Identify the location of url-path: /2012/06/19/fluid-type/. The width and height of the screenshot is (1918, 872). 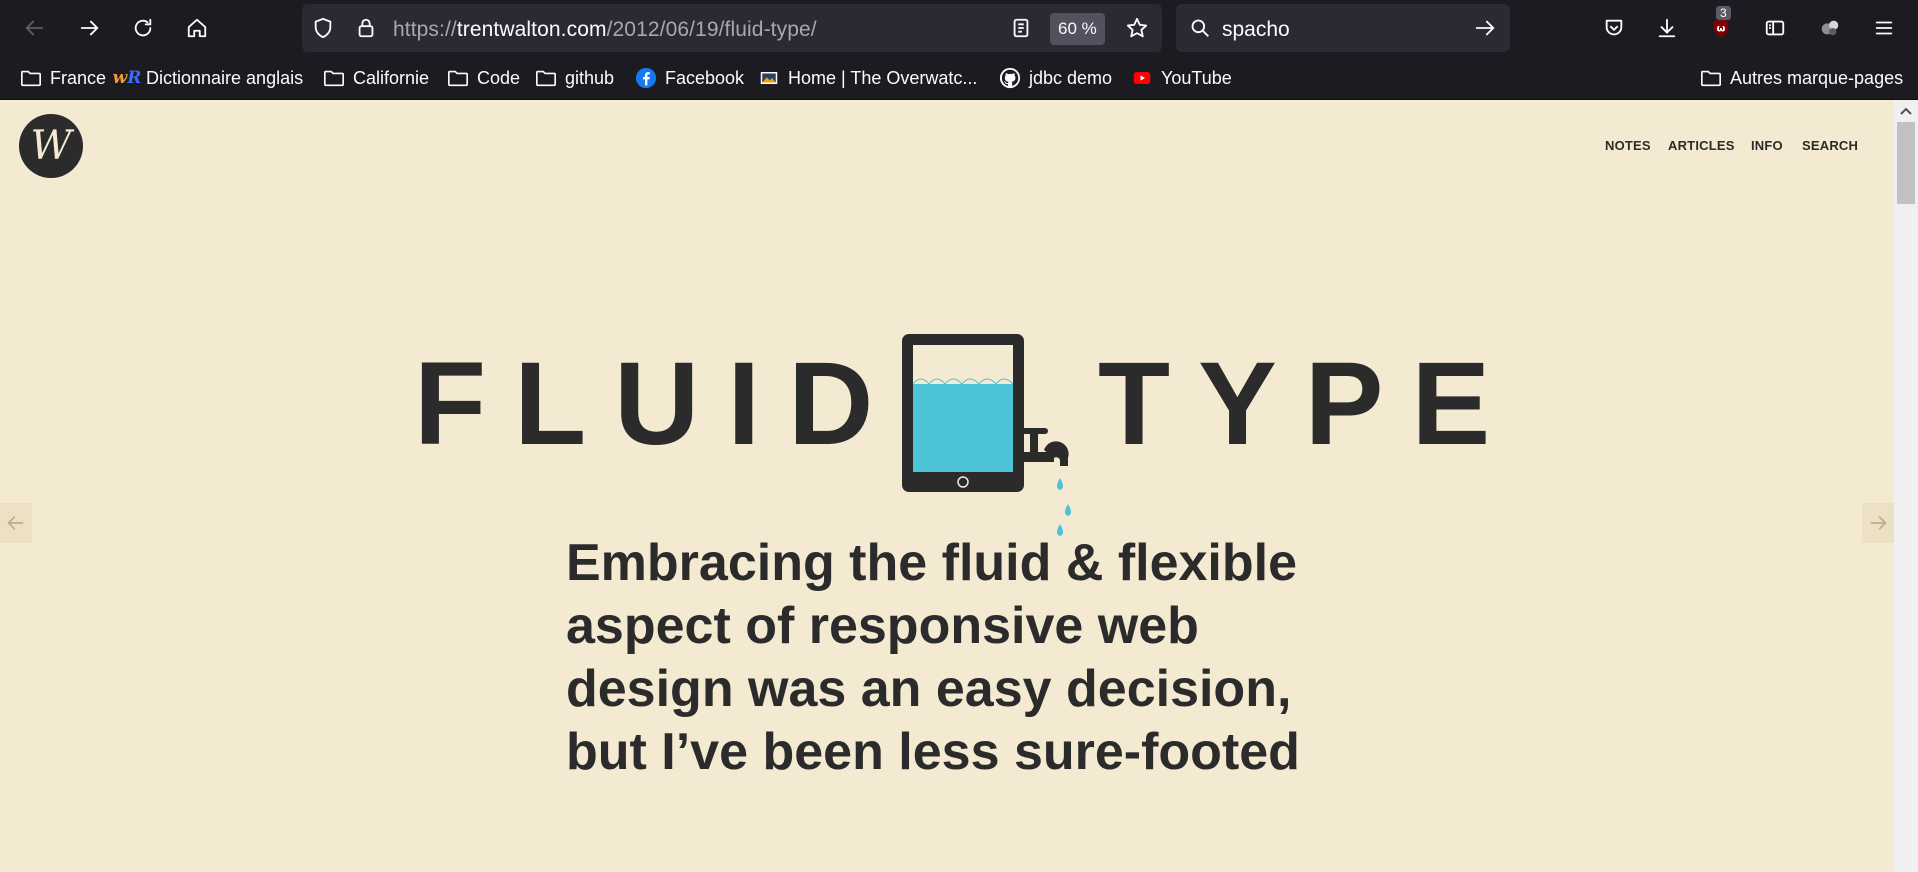
(711, 29).